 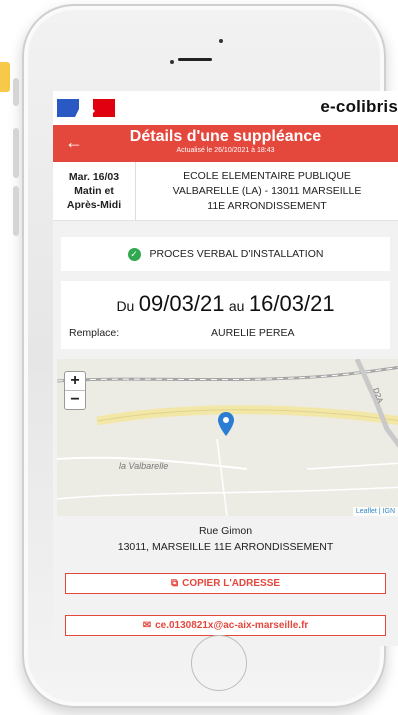 I want to click on zoom-out-button: −, so click(x=75, y=399).